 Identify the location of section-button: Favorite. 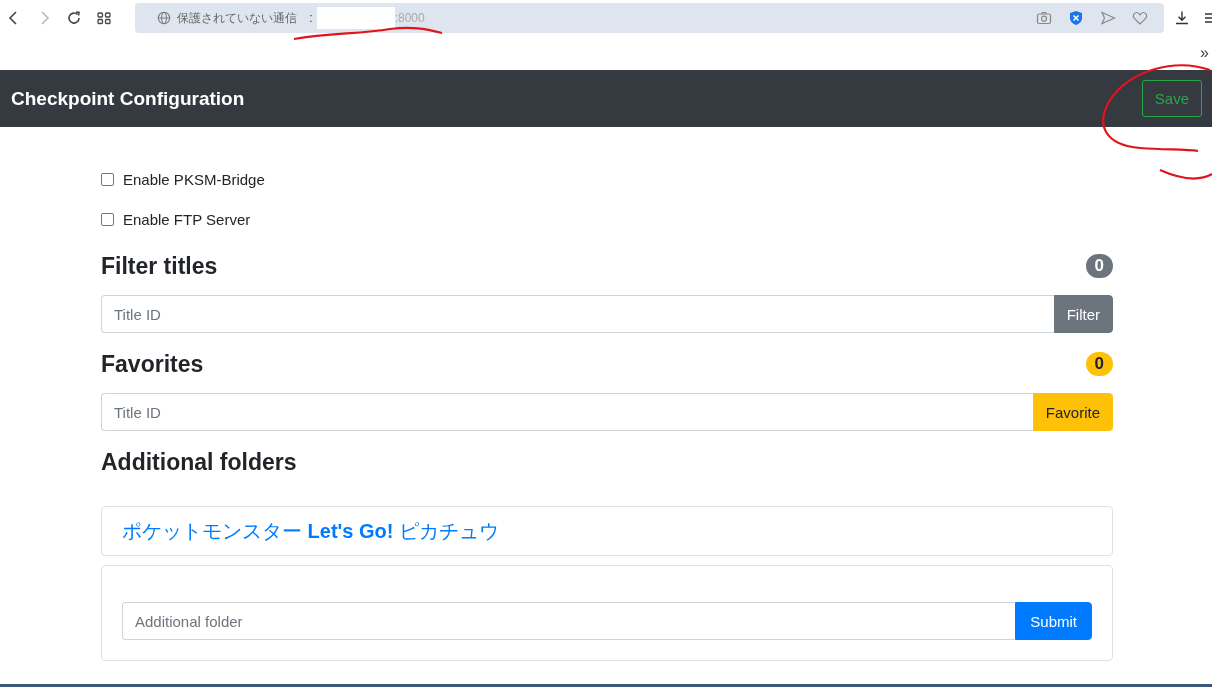
(1072, 412).